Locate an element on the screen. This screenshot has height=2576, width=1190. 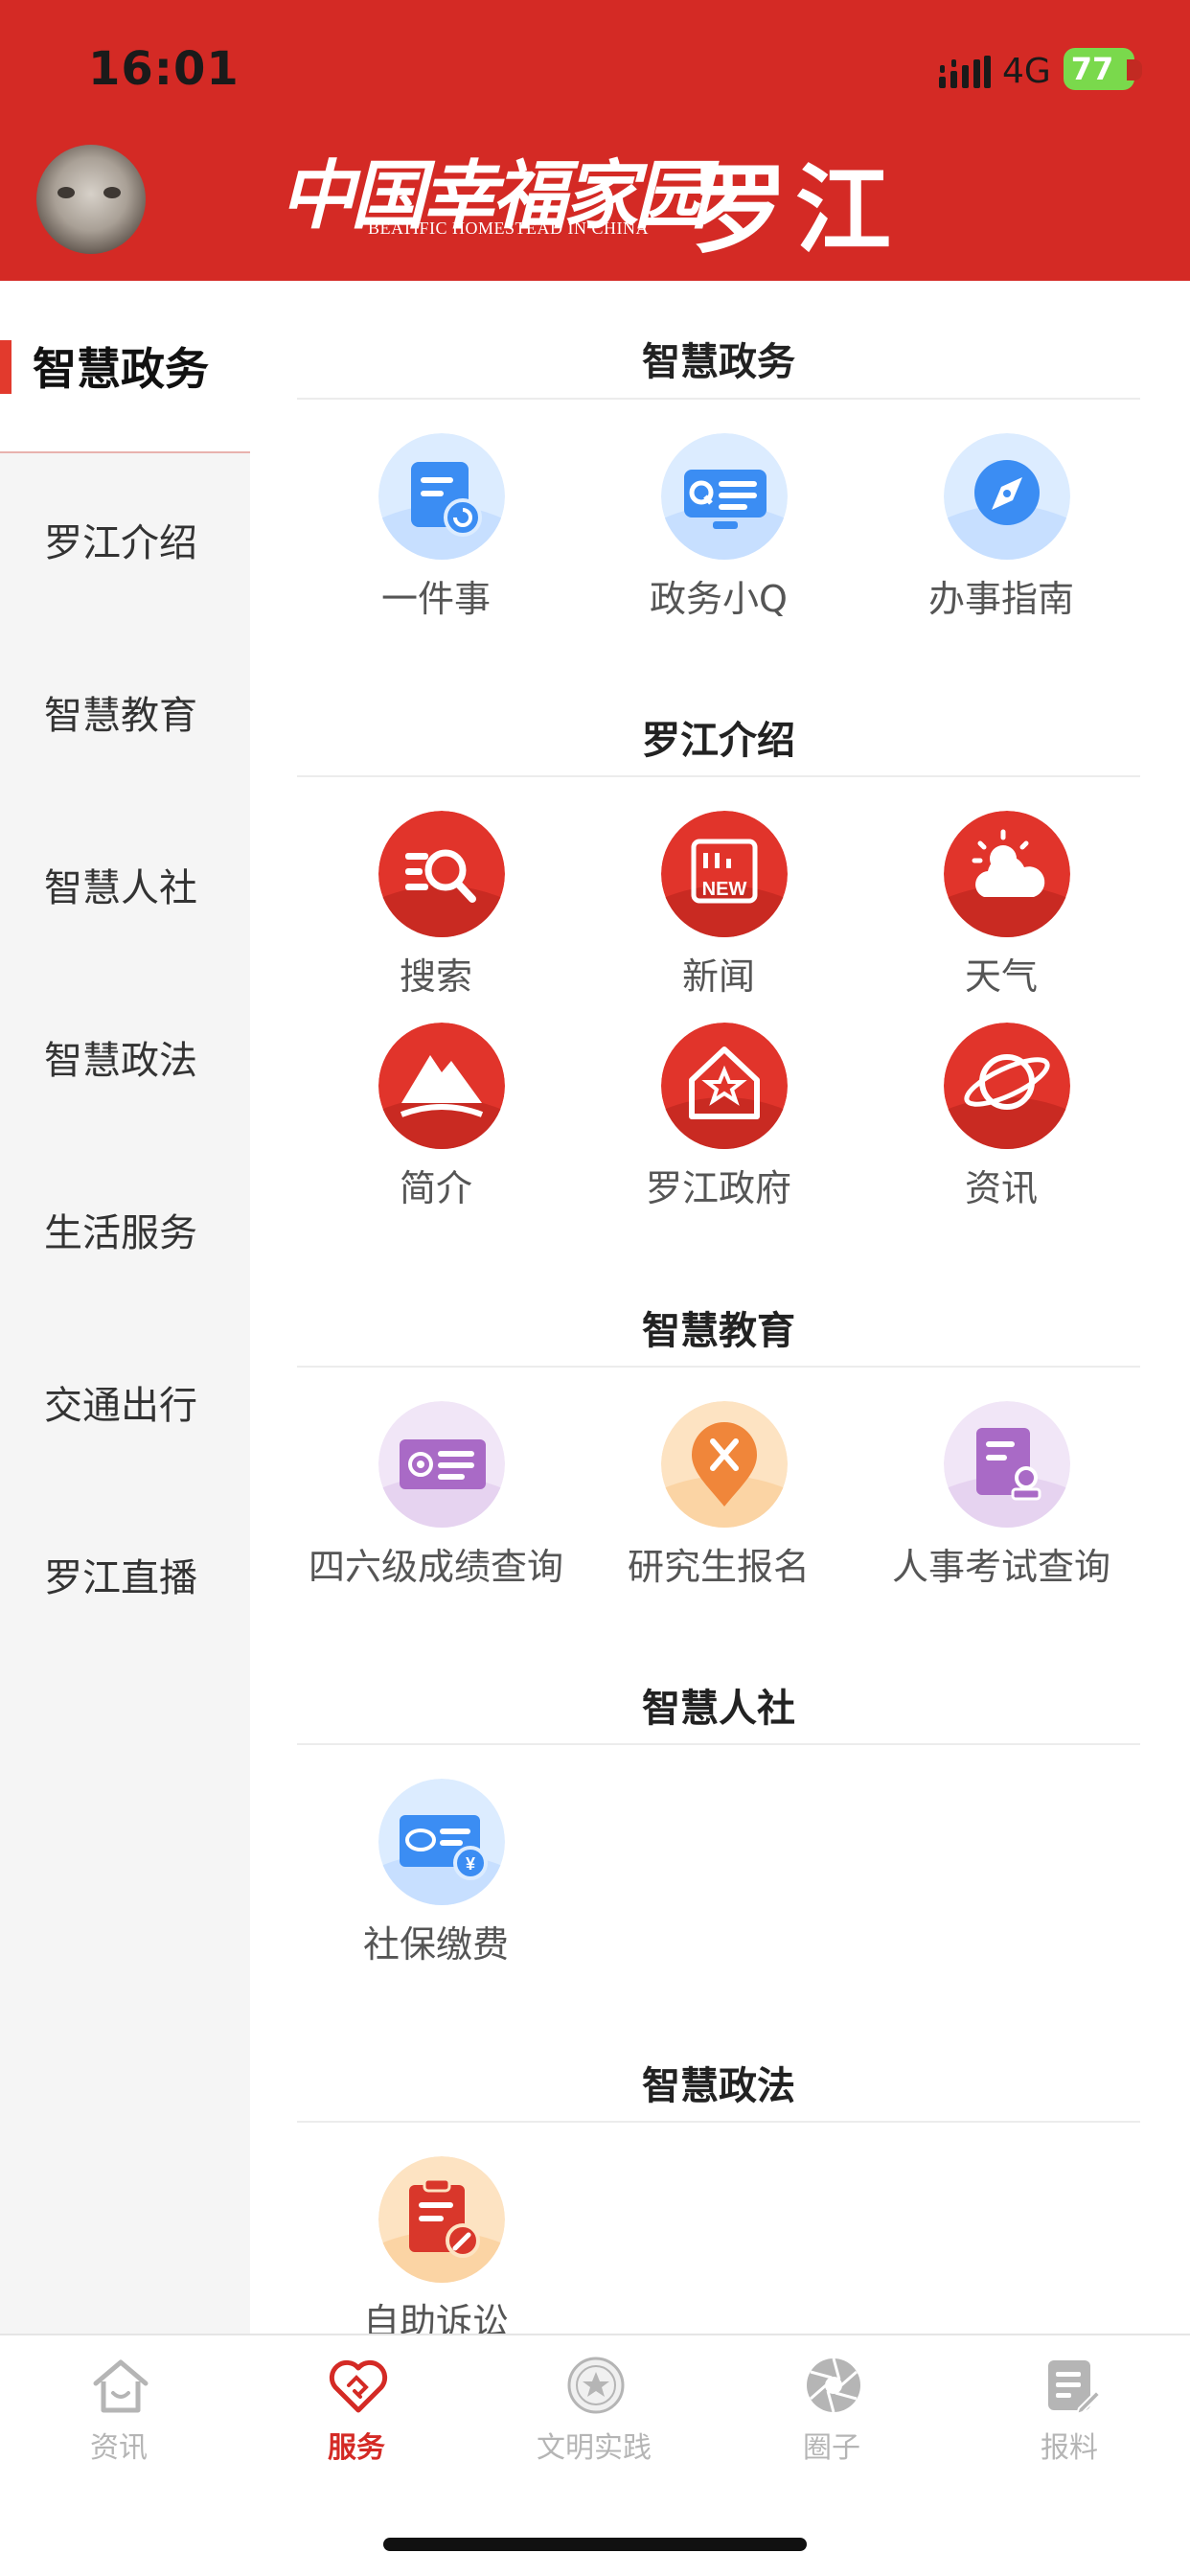
section-title: 智慧政法 is located at coordinates (718, 2086).